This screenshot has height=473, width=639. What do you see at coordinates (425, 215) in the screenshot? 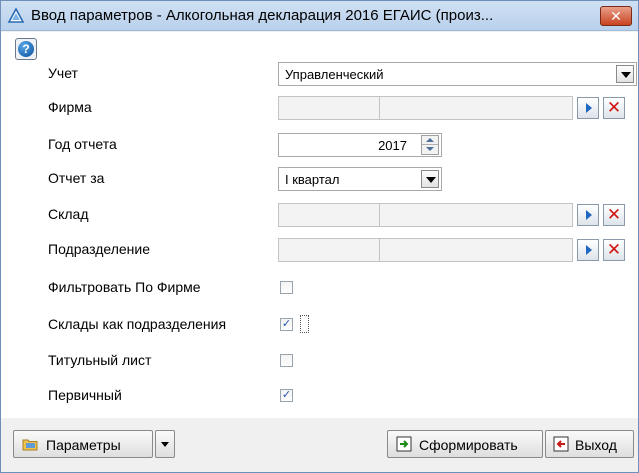
I see `sklad-field` at bounding box center [425, 215].